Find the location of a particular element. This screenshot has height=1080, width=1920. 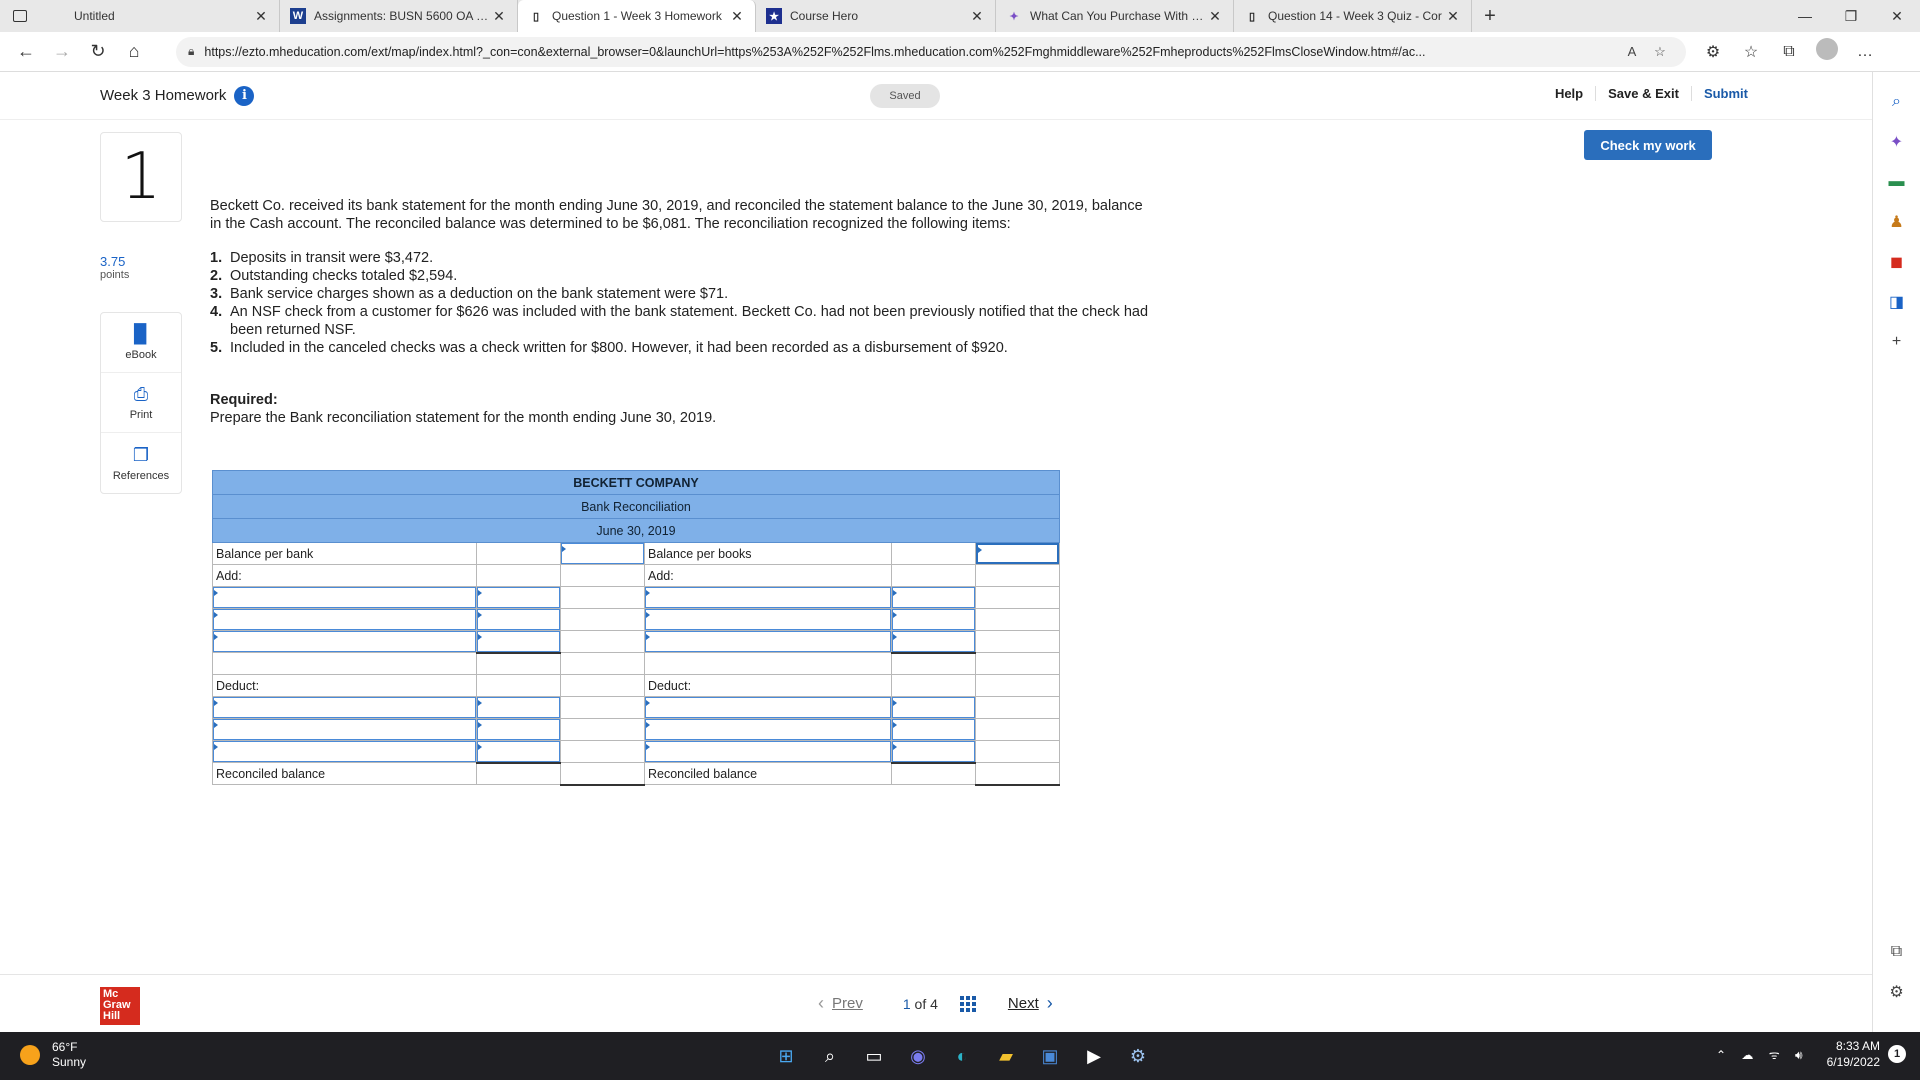

references-button: ❐ References is located at coordinates (141, 463).